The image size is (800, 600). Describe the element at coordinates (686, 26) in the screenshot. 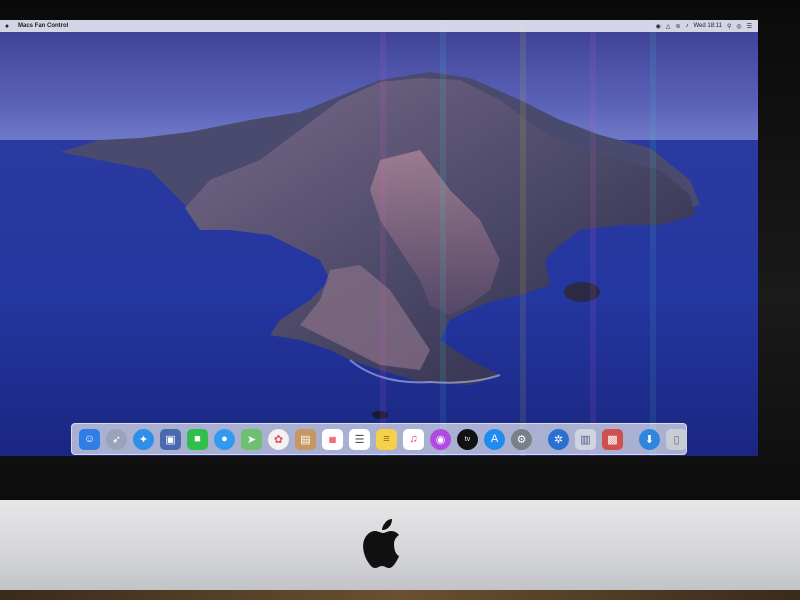

I see `volume-icon: ♪` at that location.